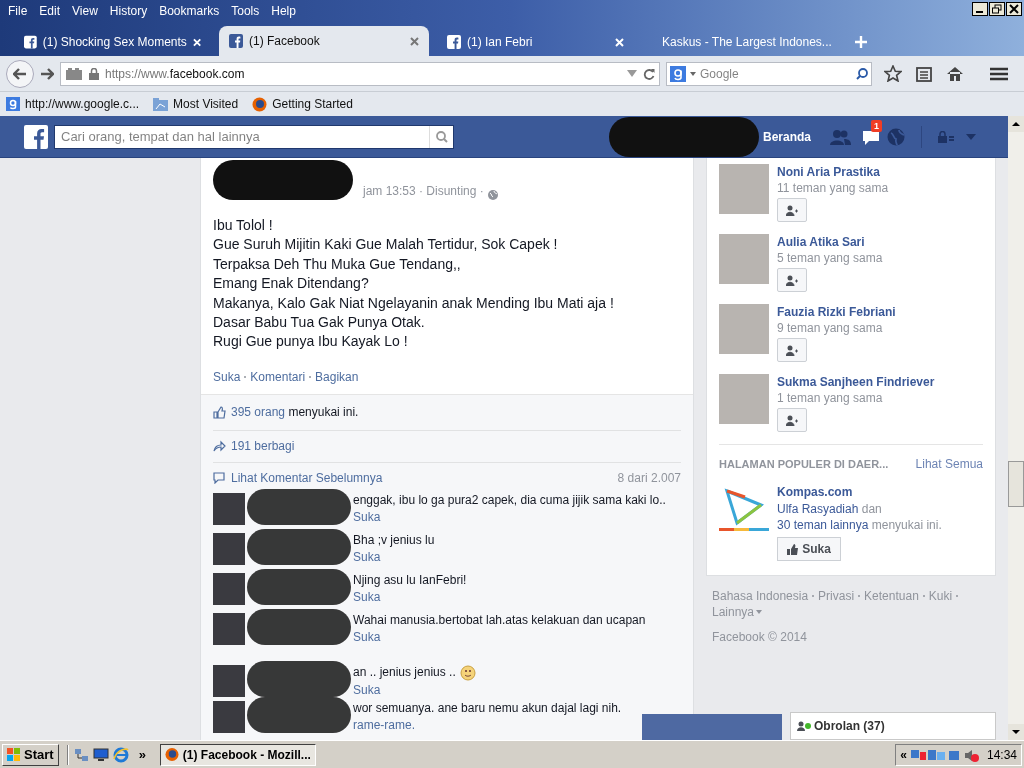 This screenshot has height=768, width=1024. Describe the element at coordinates (14, 754) in the screenshot. I see `windows-logo-icon` at that location.